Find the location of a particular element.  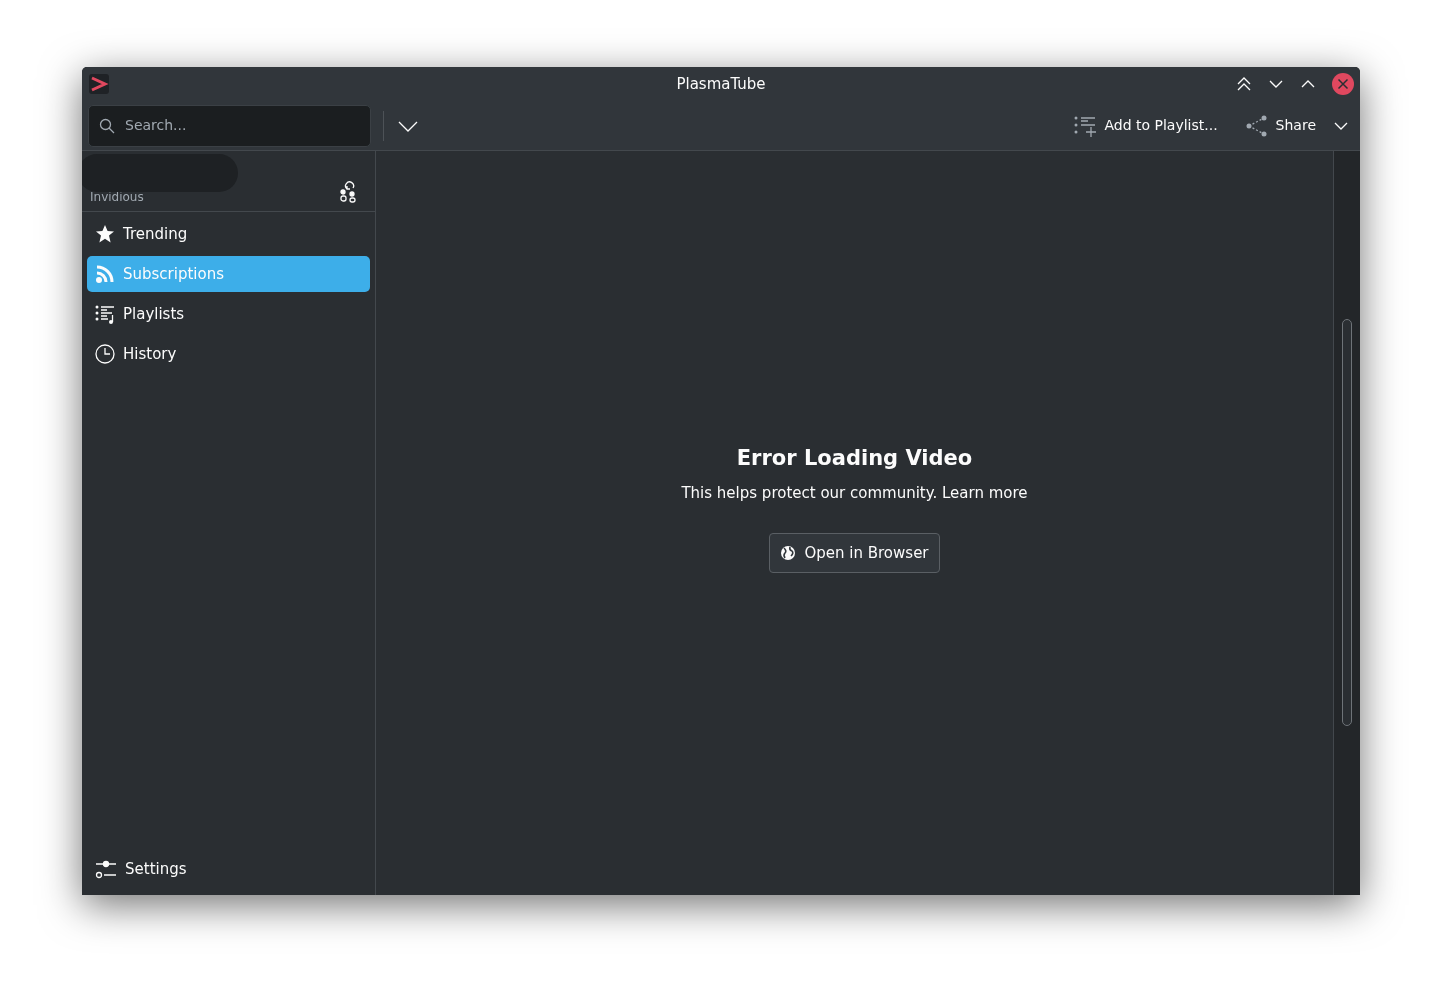

sidebar-header: Invidious is located at coordinates (117, 197).